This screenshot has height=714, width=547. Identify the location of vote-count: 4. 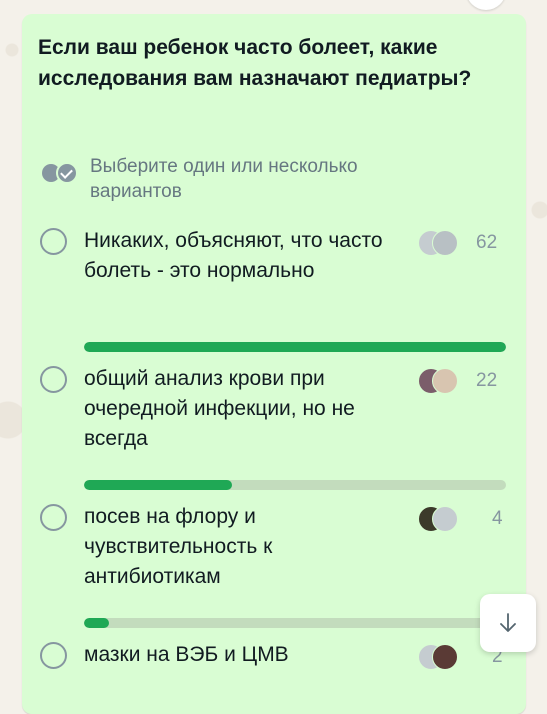
(512, 519).